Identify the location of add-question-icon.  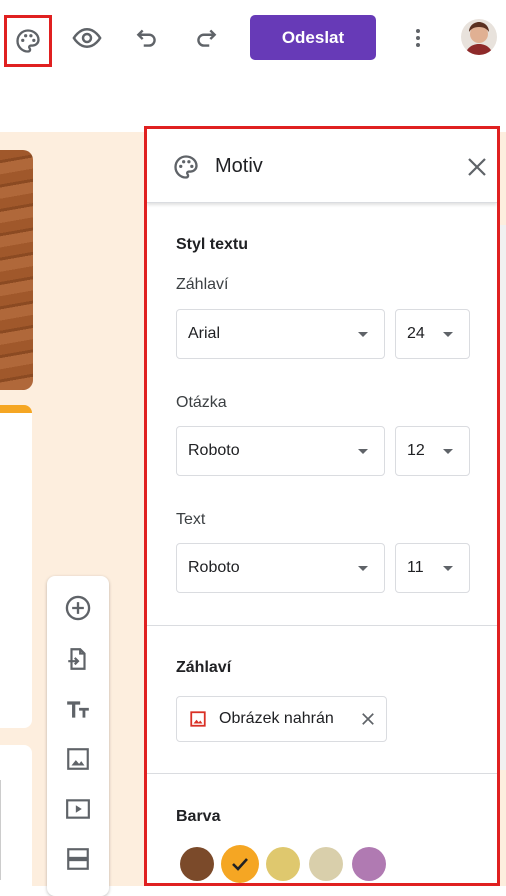
(78, 608).